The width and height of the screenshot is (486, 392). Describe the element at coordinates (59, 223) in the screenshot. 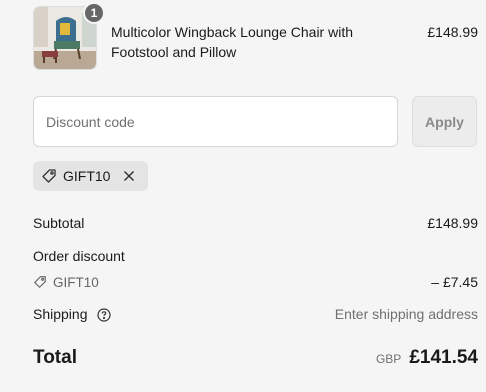

I see `subtotal-label: Subtotal` at that location.